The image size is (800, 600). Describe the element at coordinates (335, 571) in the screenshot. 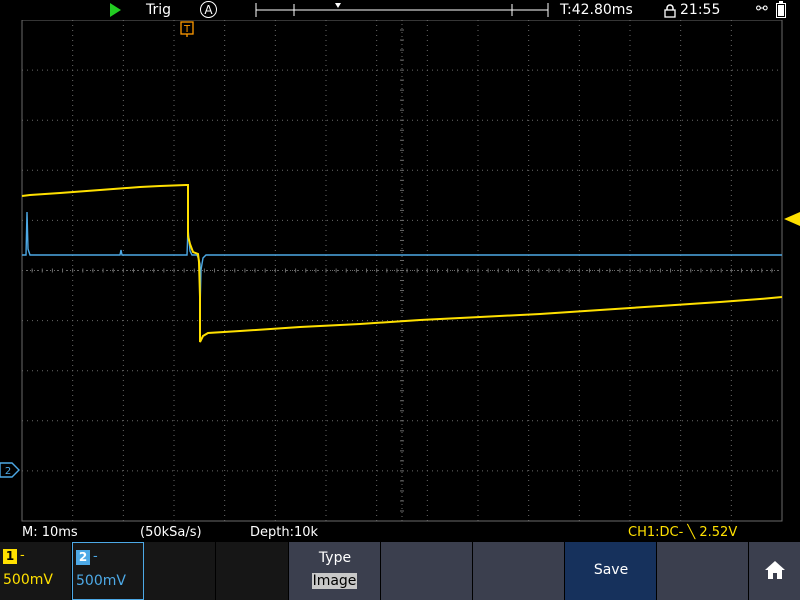

I see `type-menu-key: Type Image` at that location.